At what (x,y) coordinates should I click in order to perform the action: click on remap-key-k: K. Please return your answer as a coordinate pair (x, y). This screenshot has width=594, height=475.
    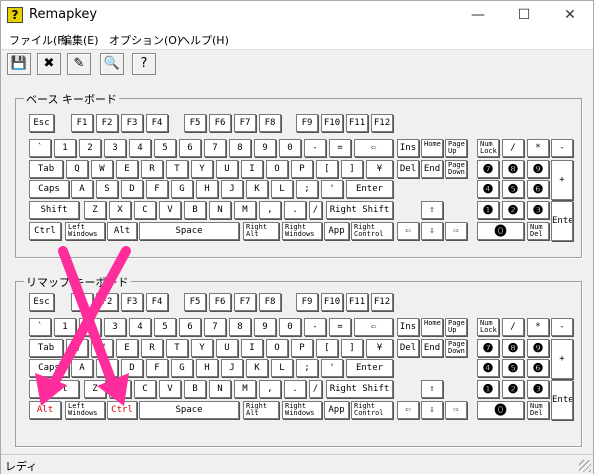
    Looking at the image, I should click on (257, 368).